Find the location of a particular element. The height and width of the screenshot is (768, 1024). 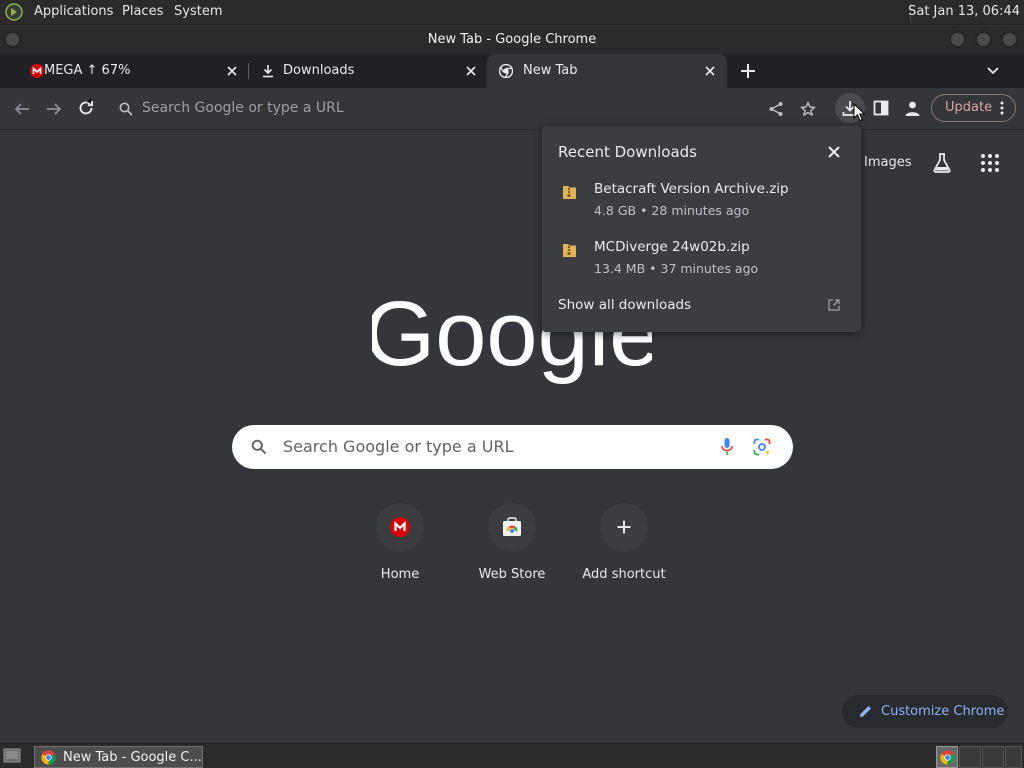

tab-label: MEGA ↑ 67% is located at coordinates (87, 70).